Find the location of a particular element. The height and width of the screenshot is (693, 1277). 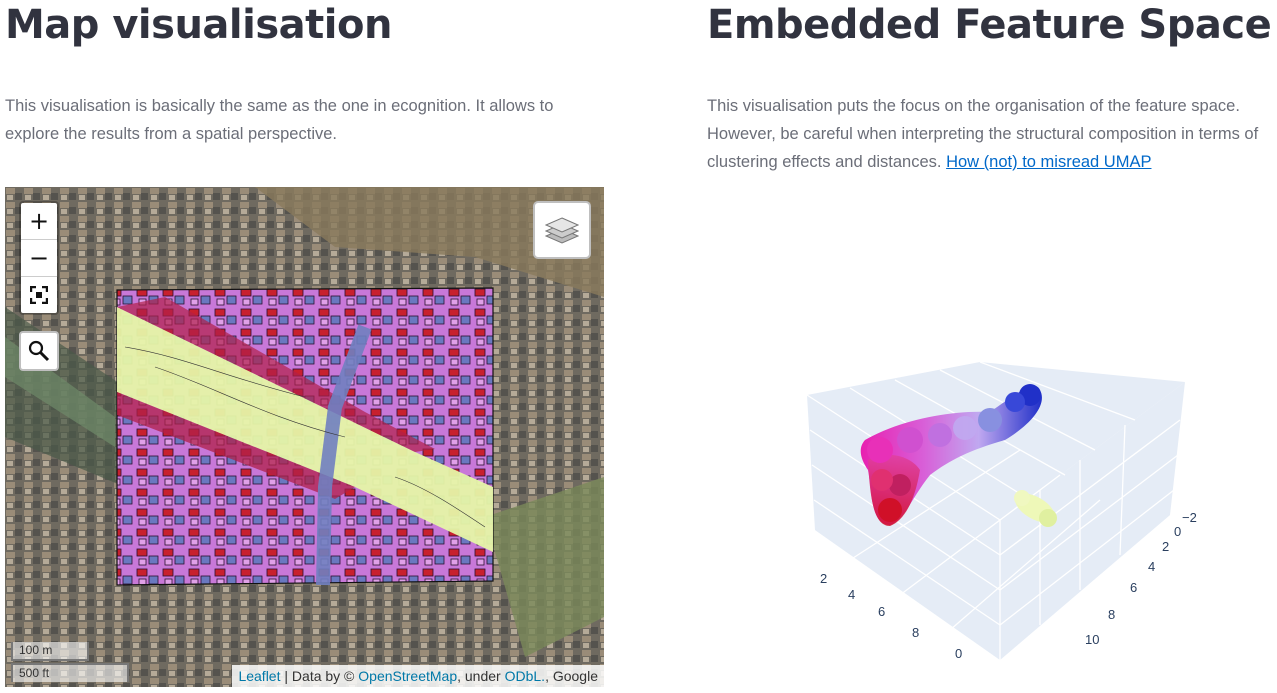

scale-bar: 100 m 500 ft is located at coordinates (70, 662).